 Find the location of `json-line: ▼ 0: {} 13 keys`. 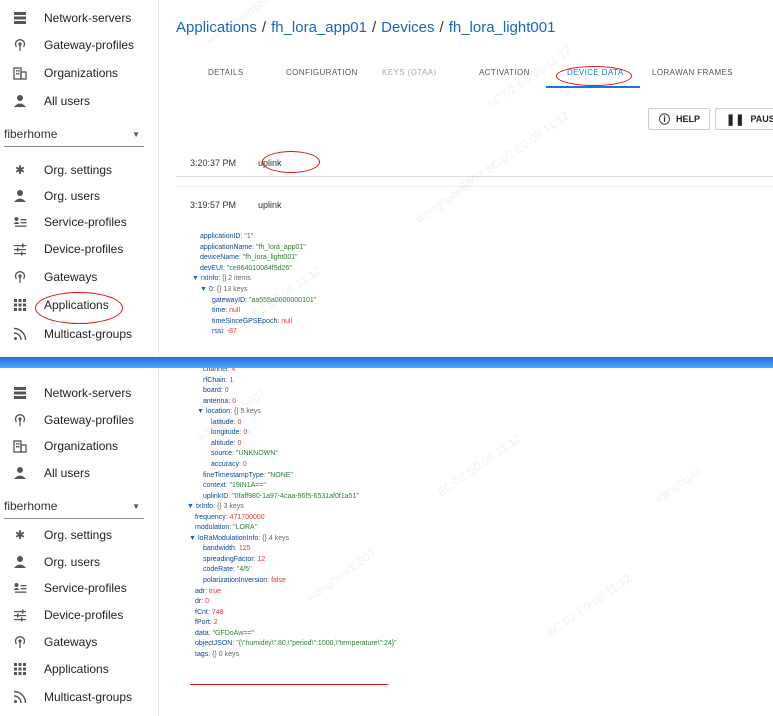

json-line: ▼ 0: {} 13 keys is located at coordinates (223, 290).